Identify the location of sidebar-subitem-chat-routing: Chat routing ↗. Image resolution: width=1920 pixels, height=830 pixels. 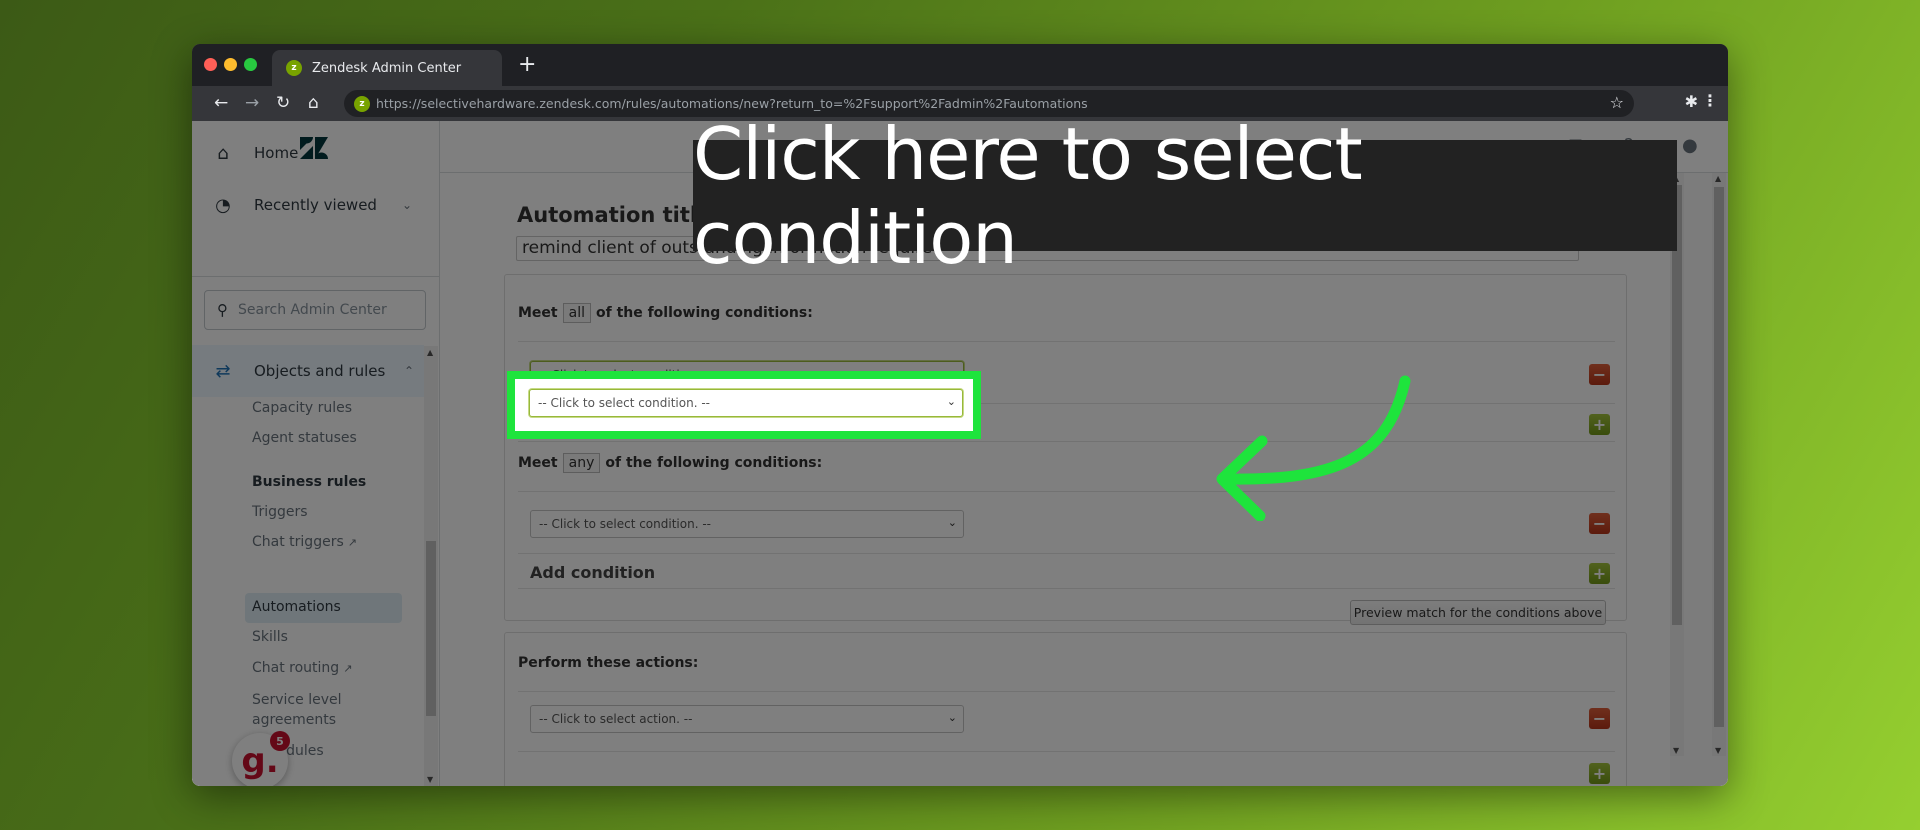
(302, 668).